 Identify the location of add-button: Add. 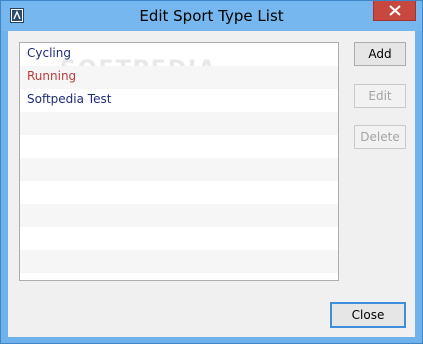
(380, 54).